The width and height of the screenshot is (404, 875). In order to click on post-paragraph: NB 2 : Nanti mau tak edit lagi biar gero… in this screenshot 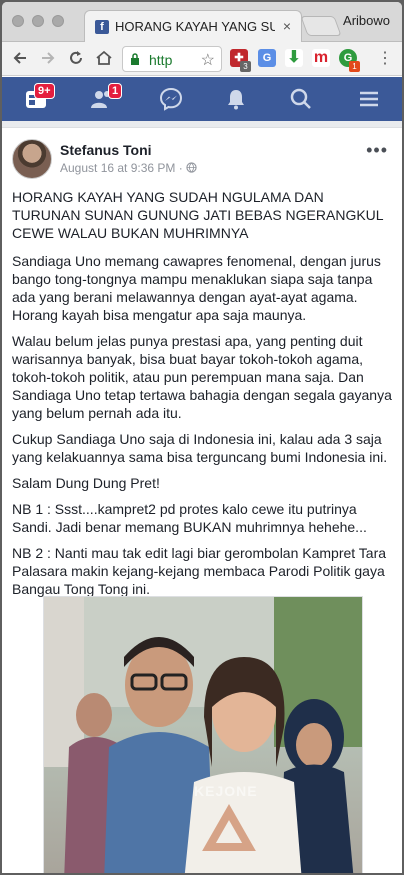, I will do `click(199, 571)`.